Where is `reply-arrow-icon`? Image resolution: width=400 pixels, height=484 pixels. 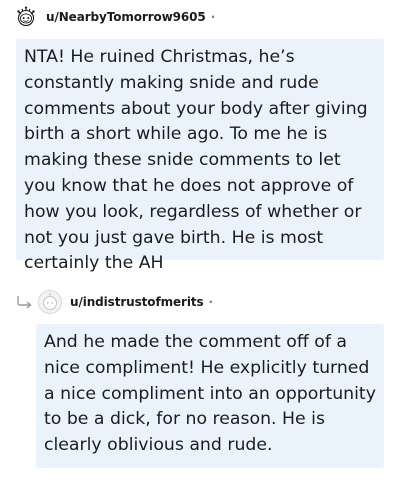 reply-arrow-icon is located at coordinates (25, 302).